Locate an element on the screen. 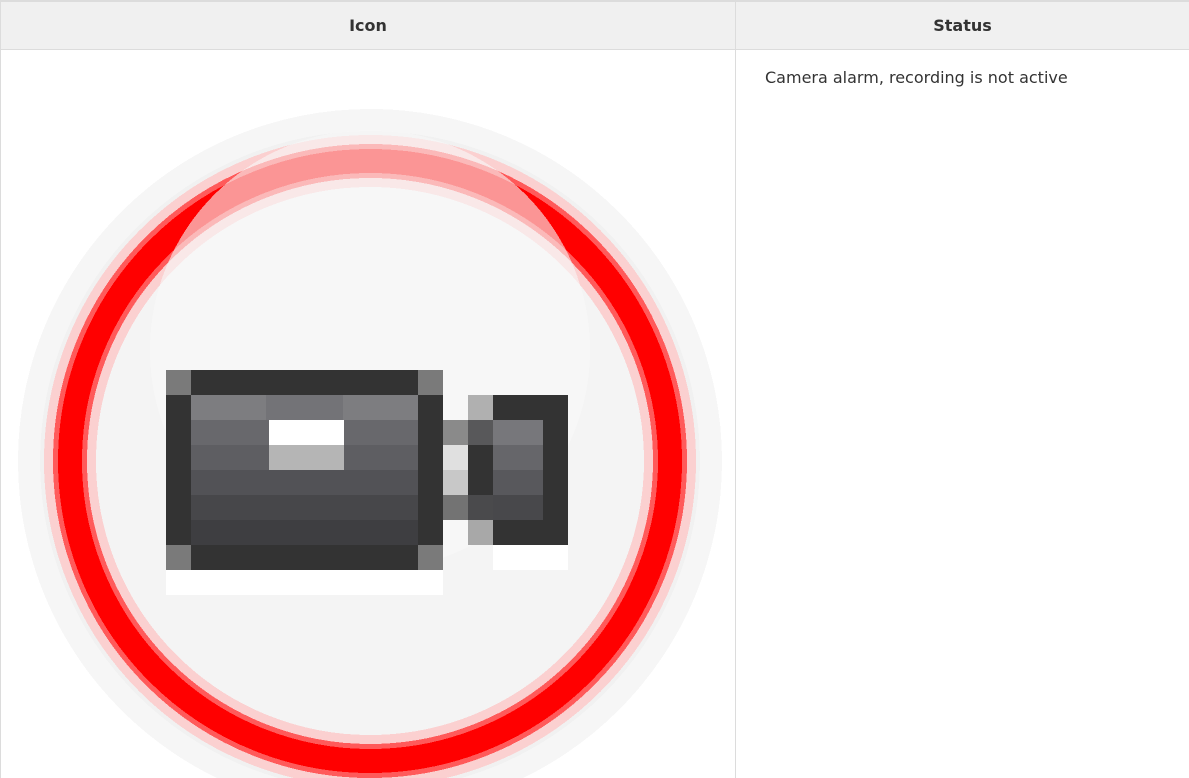 Image resolution: width=1189 pixels, height=778 pixels. icon-column-header: Icon is located at coordinates (368, 25).